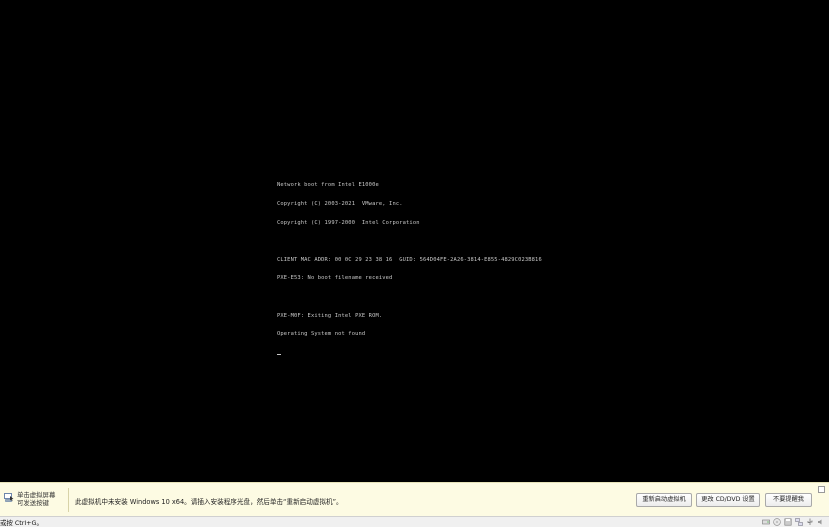  I want to click on change-cd-dvd-settings-button: 更改 CD/DVD 设置, so click(728, 500).